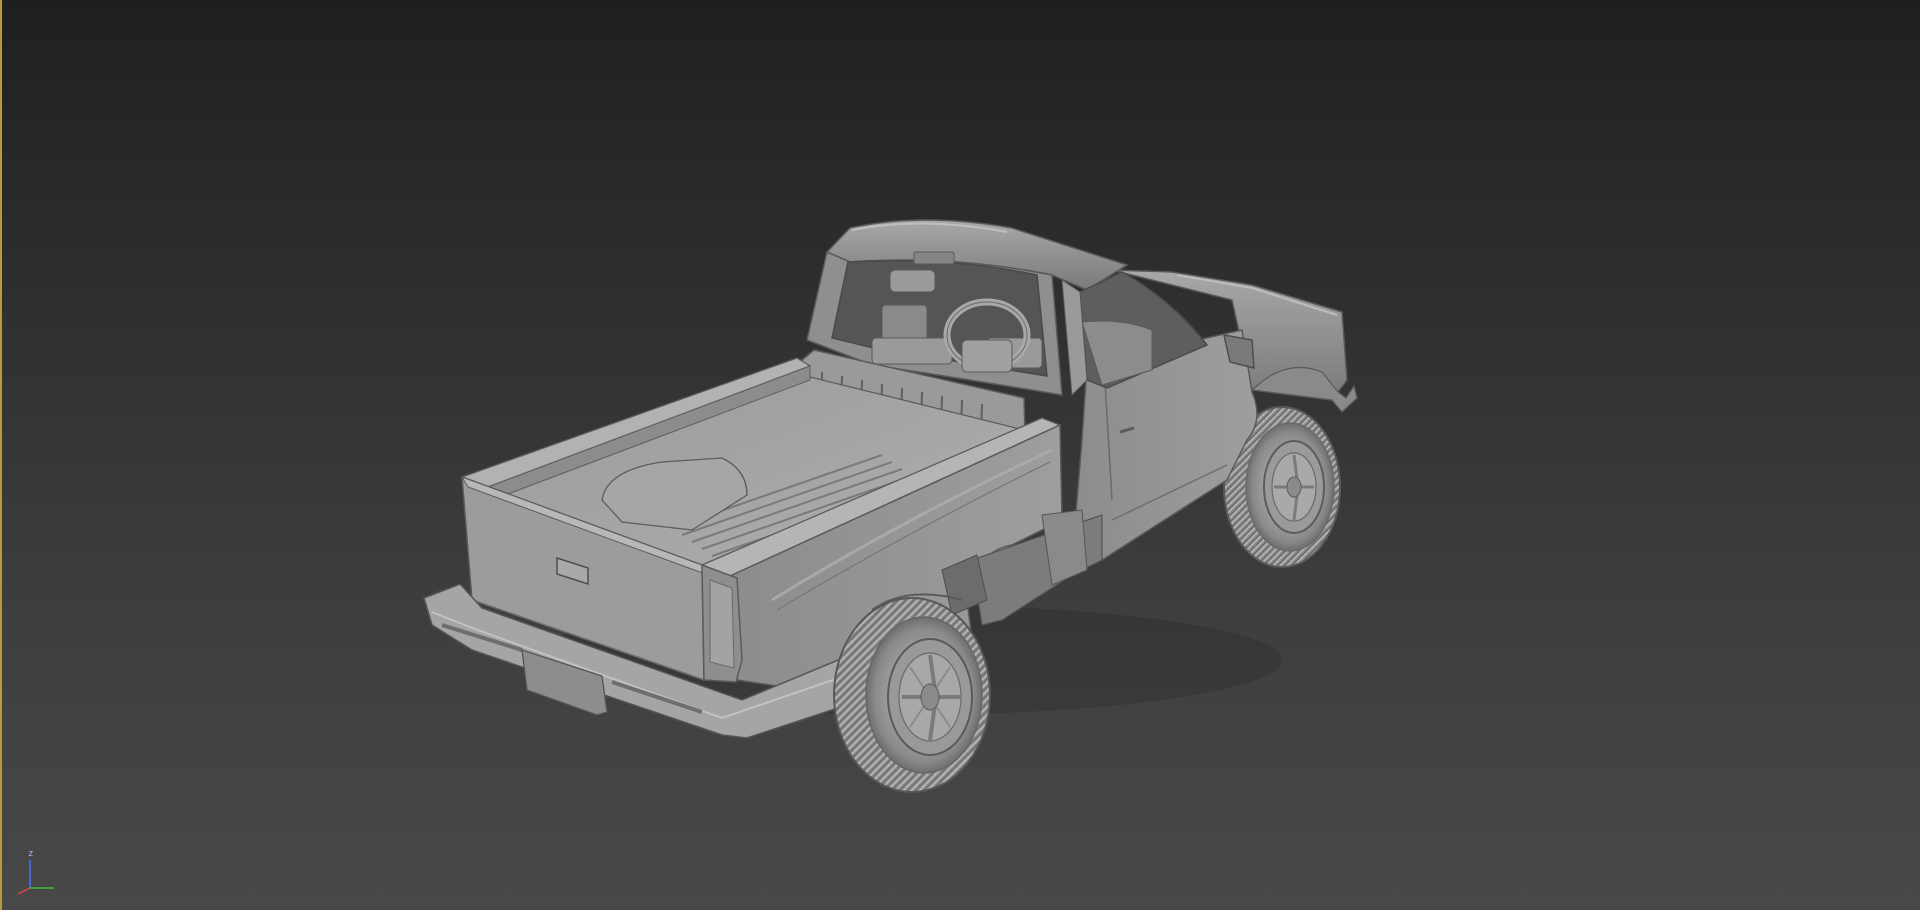 This screenshot has height=910, width=1920. I want to click on axis-gizmo-graphic, so click(35, 877).